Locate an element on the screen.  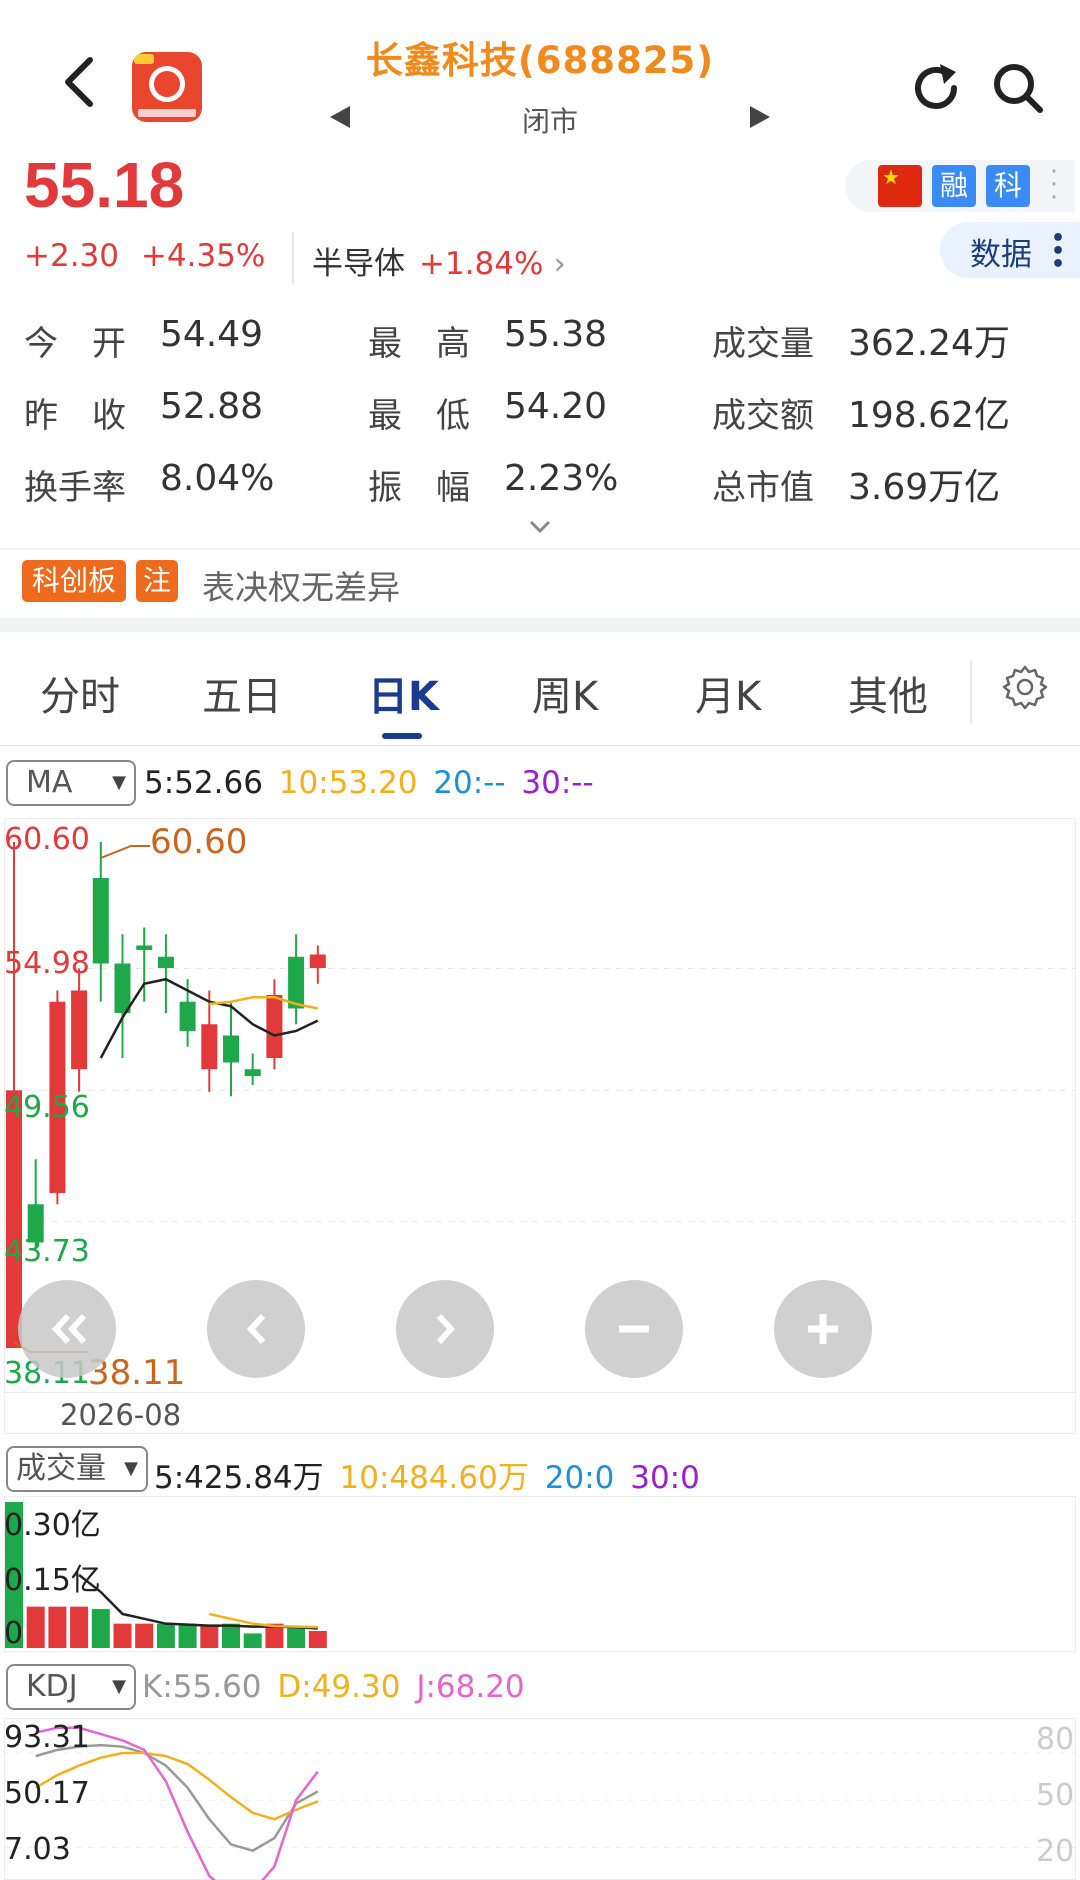
change-percent: +4.35% is located at coordinates (203, 256).